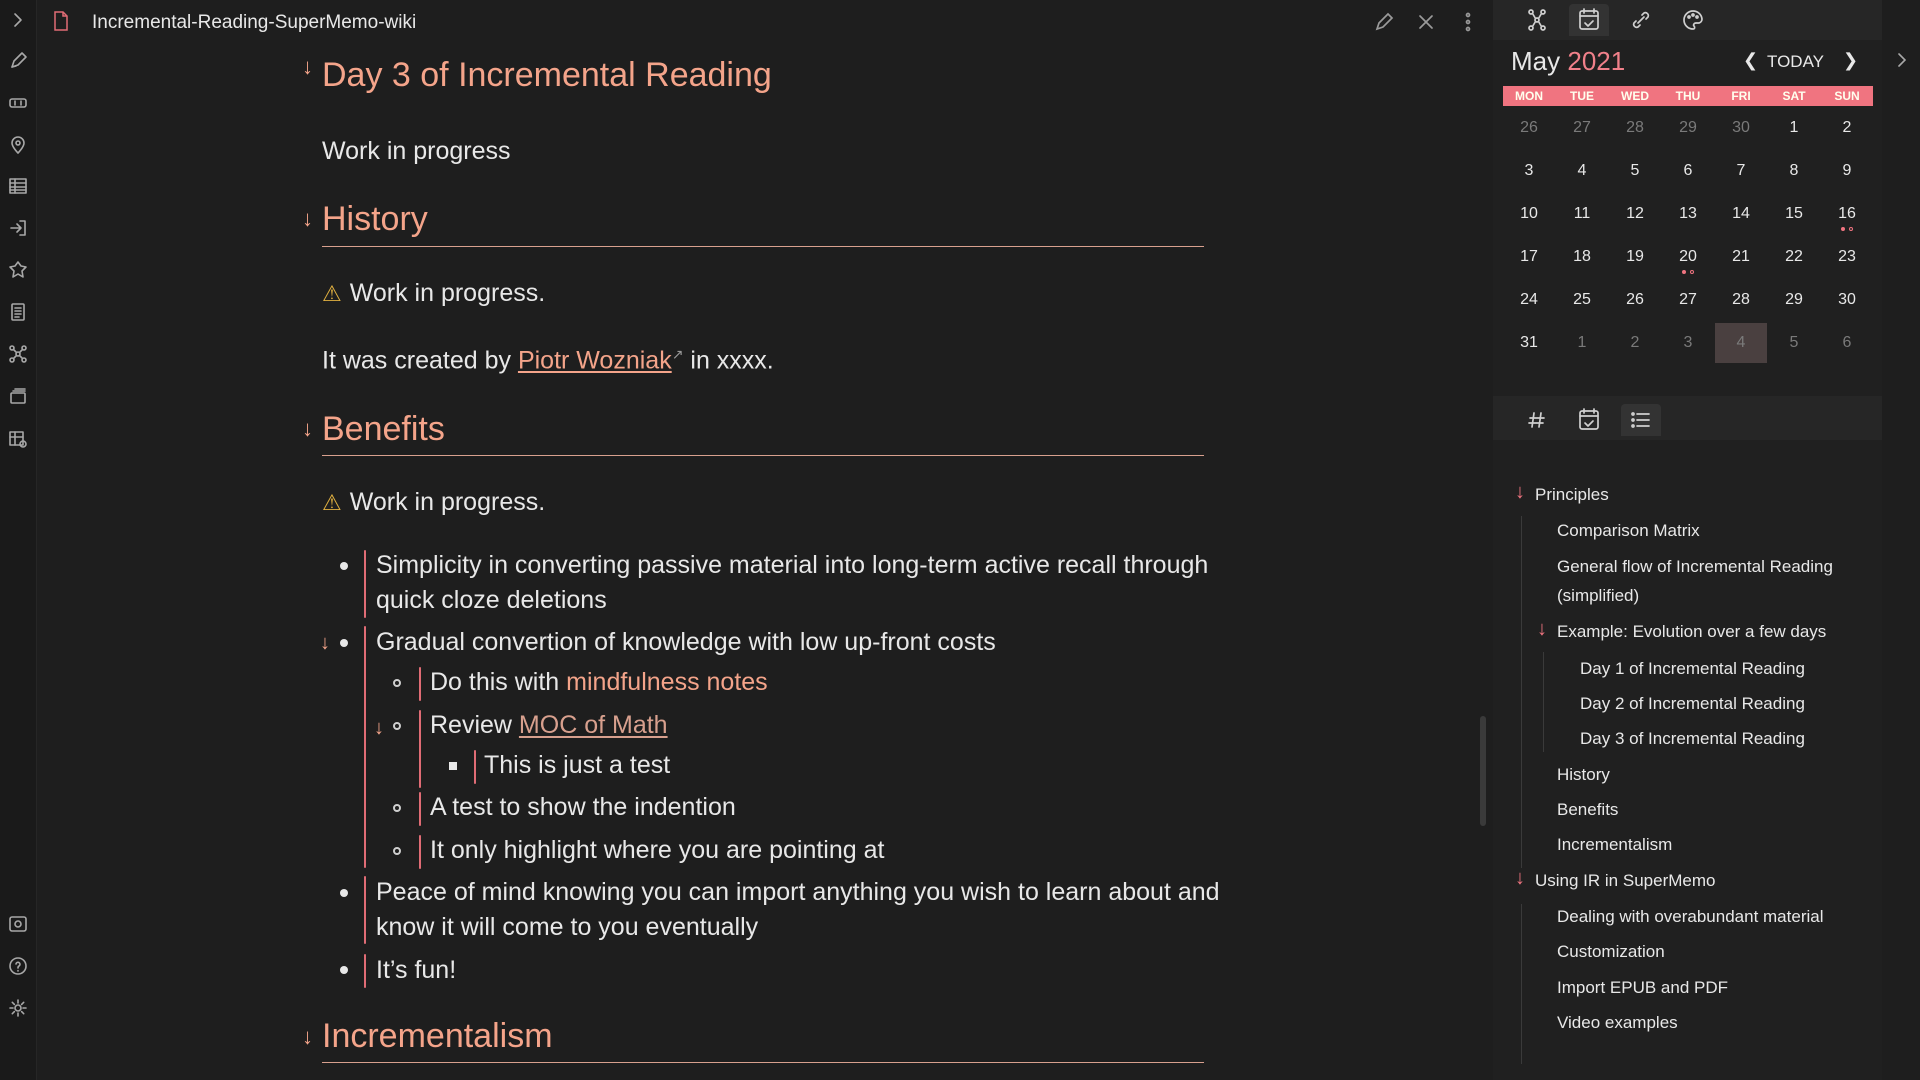 The image size is (1920, 1080). Describe the element at coordinates (1598, 596) in the screenshot. I see `outline-item: (simplified)` at that location.